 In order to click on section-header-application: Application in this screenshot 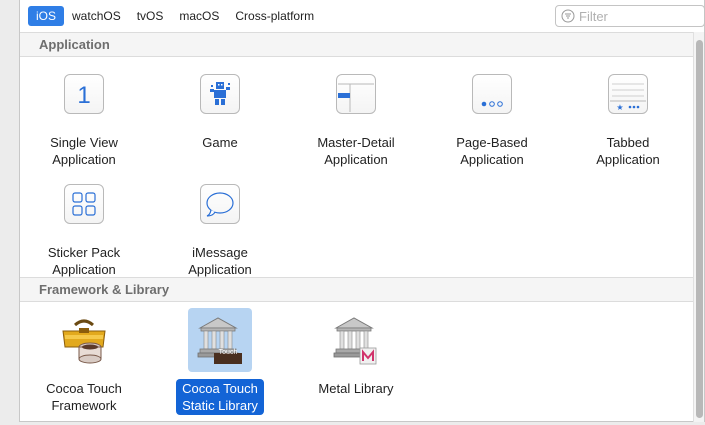, I will do `click(356, 44)`.